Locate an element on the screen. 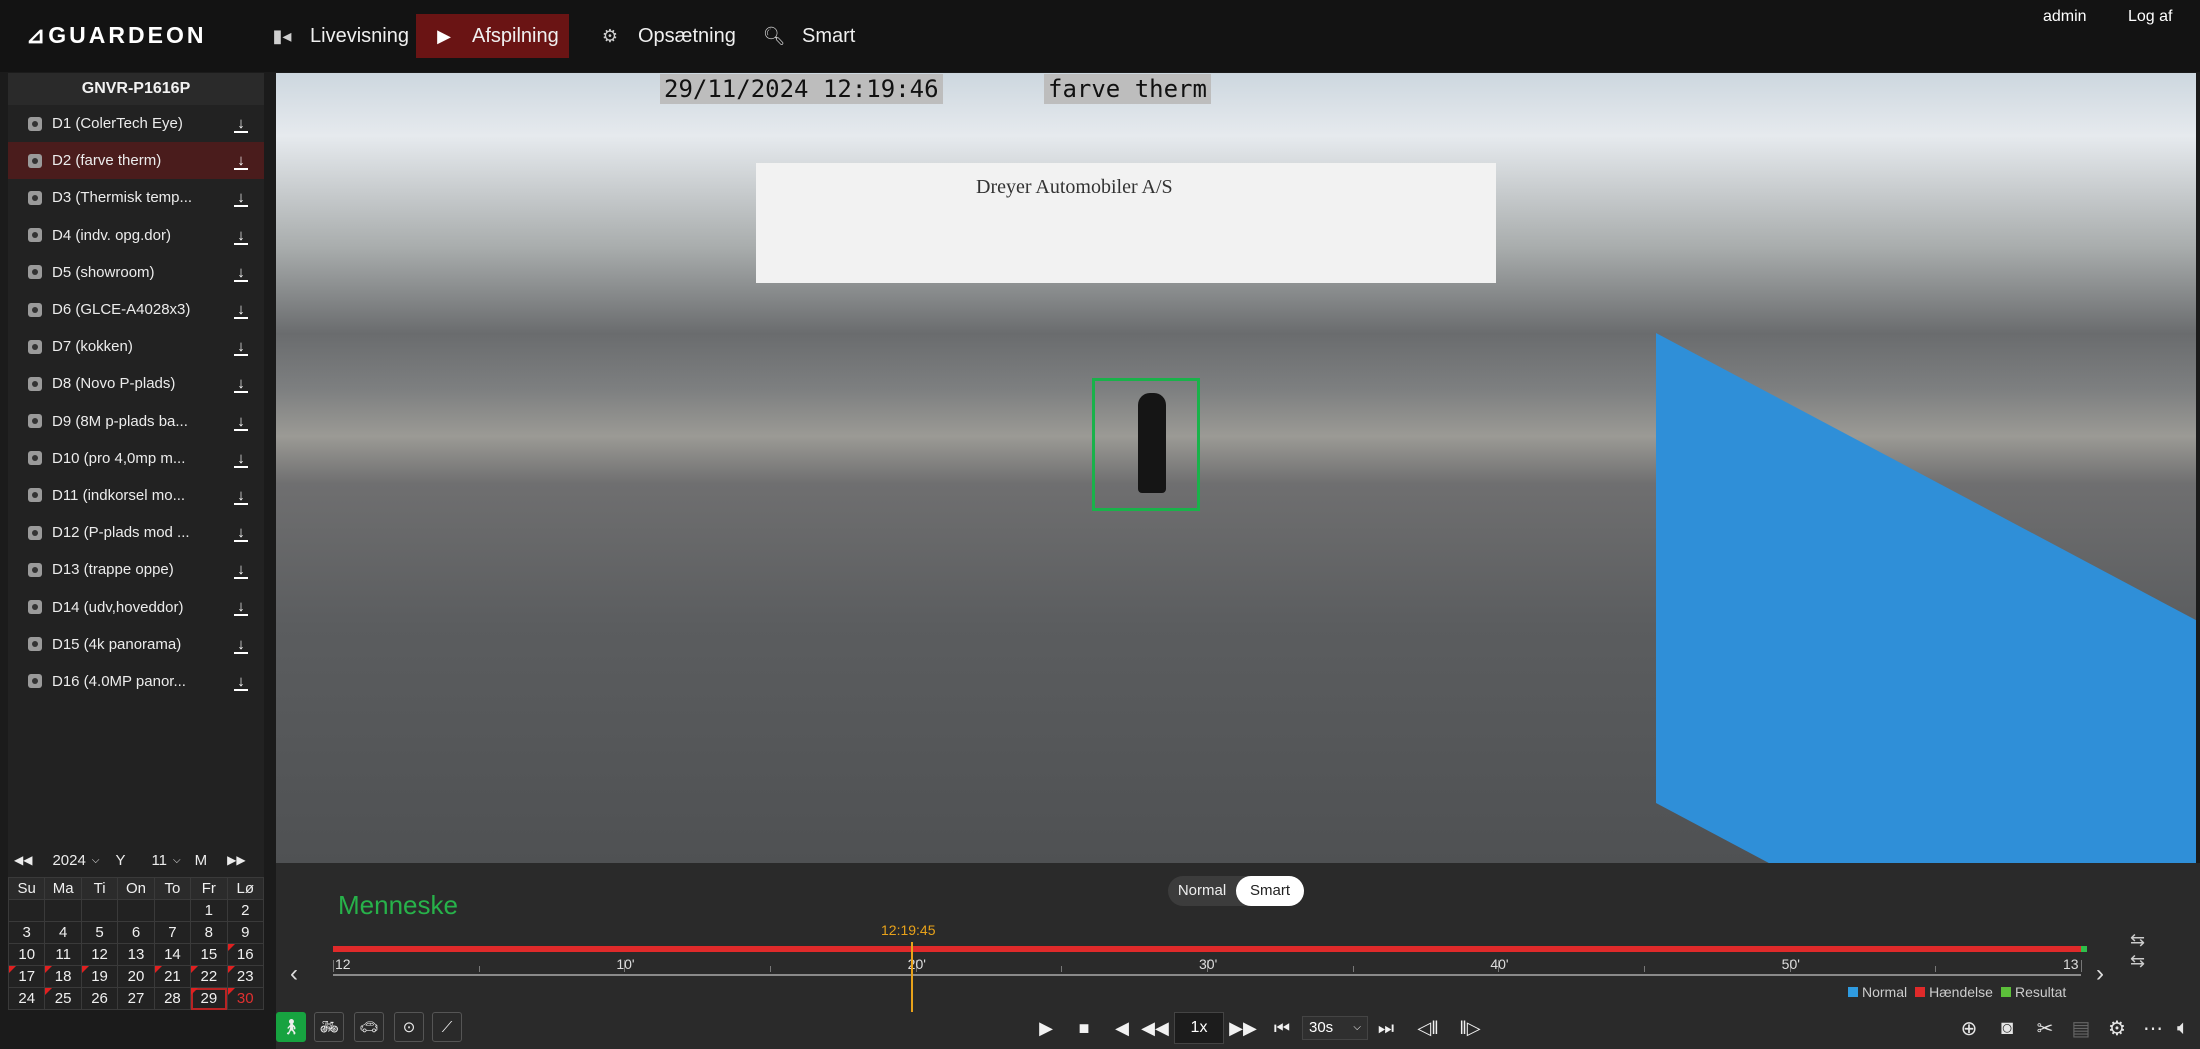 The width and height of the screenshot is (2200, 1049). snapshot-icon: ◙ is located at coordinates (2007, 1028).